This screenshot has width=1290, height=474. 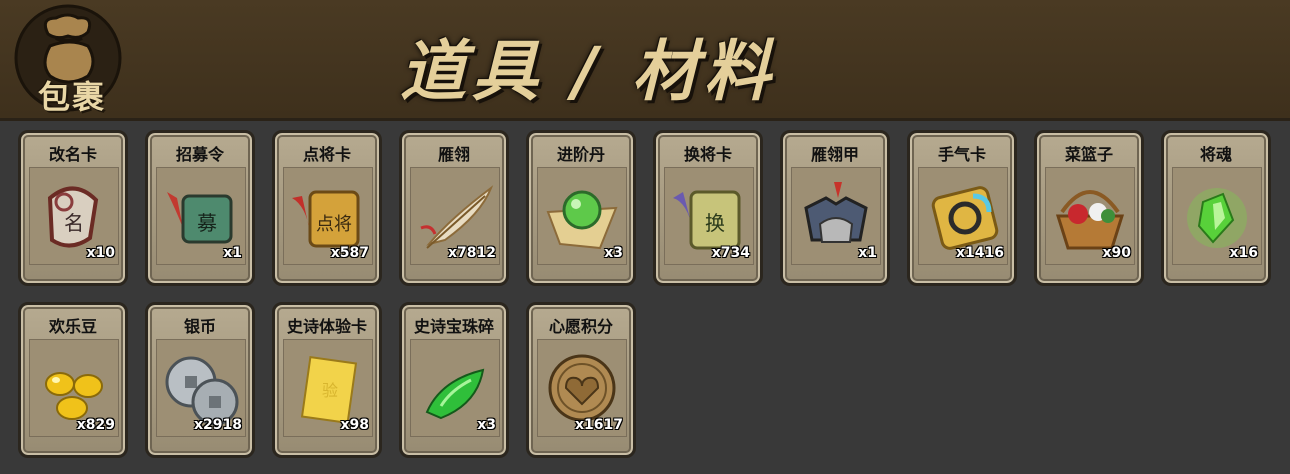 I want to click on item-card-feather: 雁翎 x7812, so click(x=454, y=208).